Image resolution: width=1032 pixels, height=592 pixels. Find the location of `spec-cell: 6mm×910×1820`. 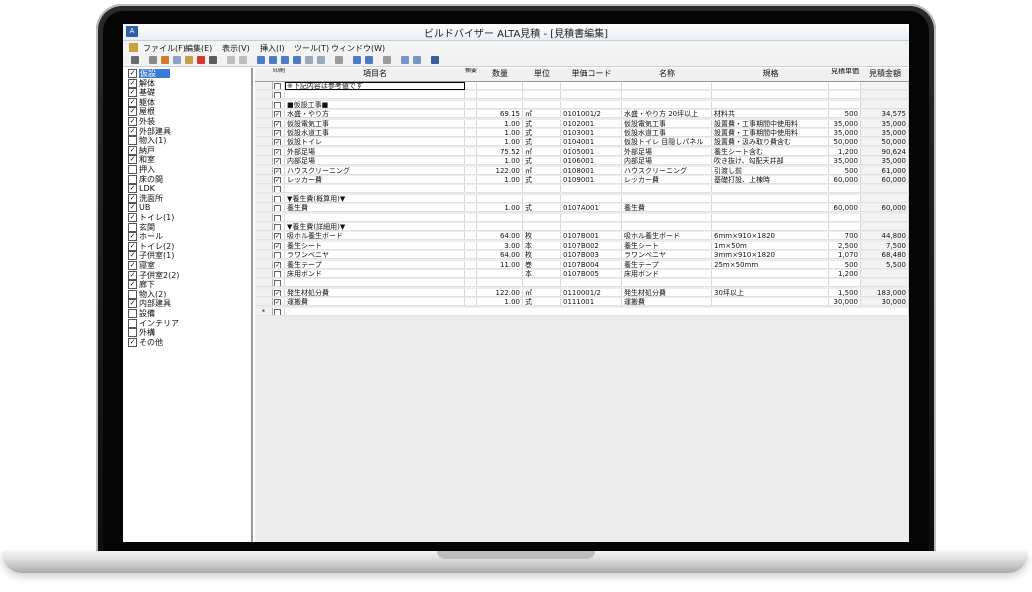

spec-cell: 6mm×910×1820 is located at coordinates (770, 236).